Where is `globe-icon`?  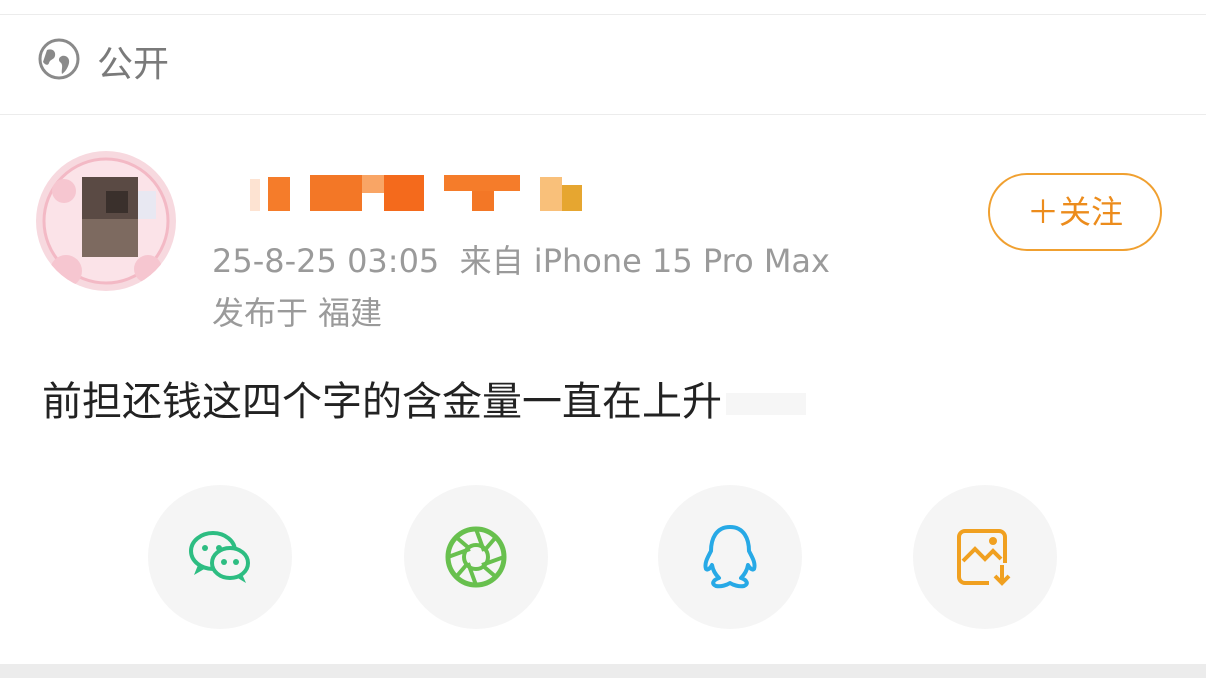 globe-icon is located at coordinates (59, 59).